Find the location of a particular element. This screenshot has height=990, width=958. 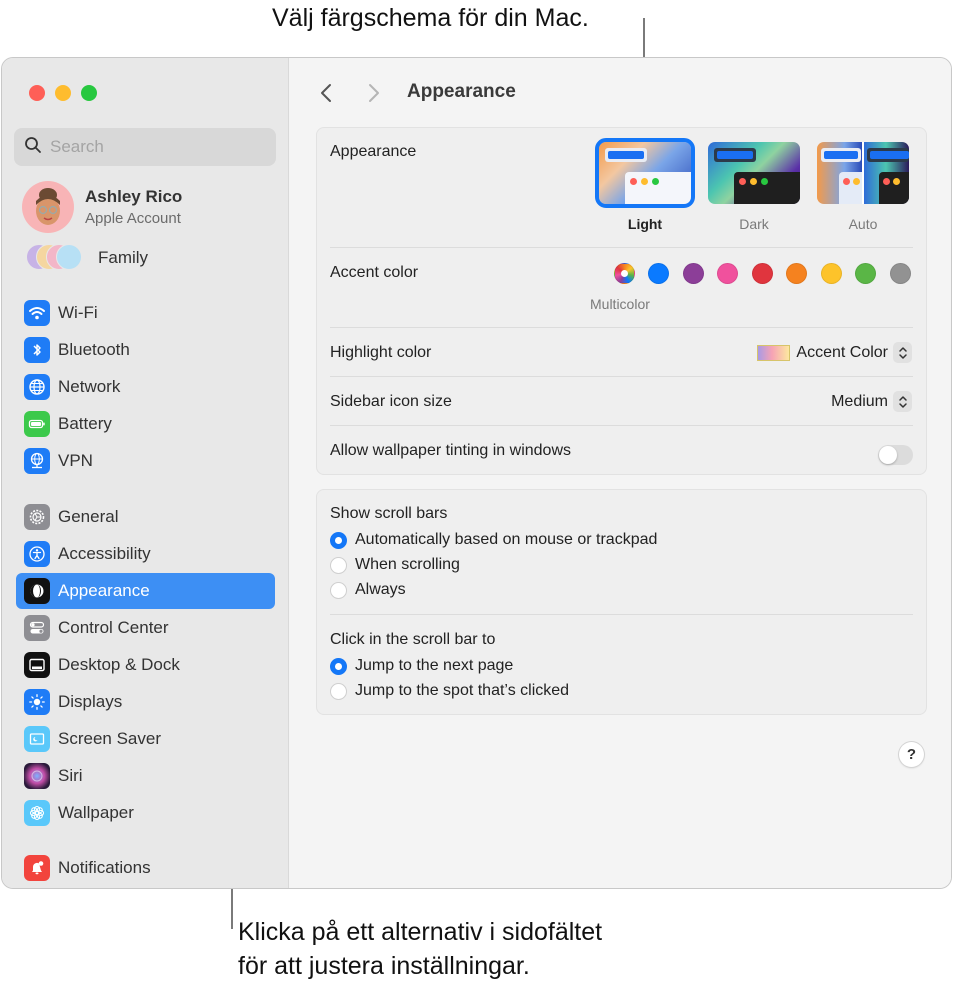

accent-swatch-graphite is located at coordinates (900, 273).